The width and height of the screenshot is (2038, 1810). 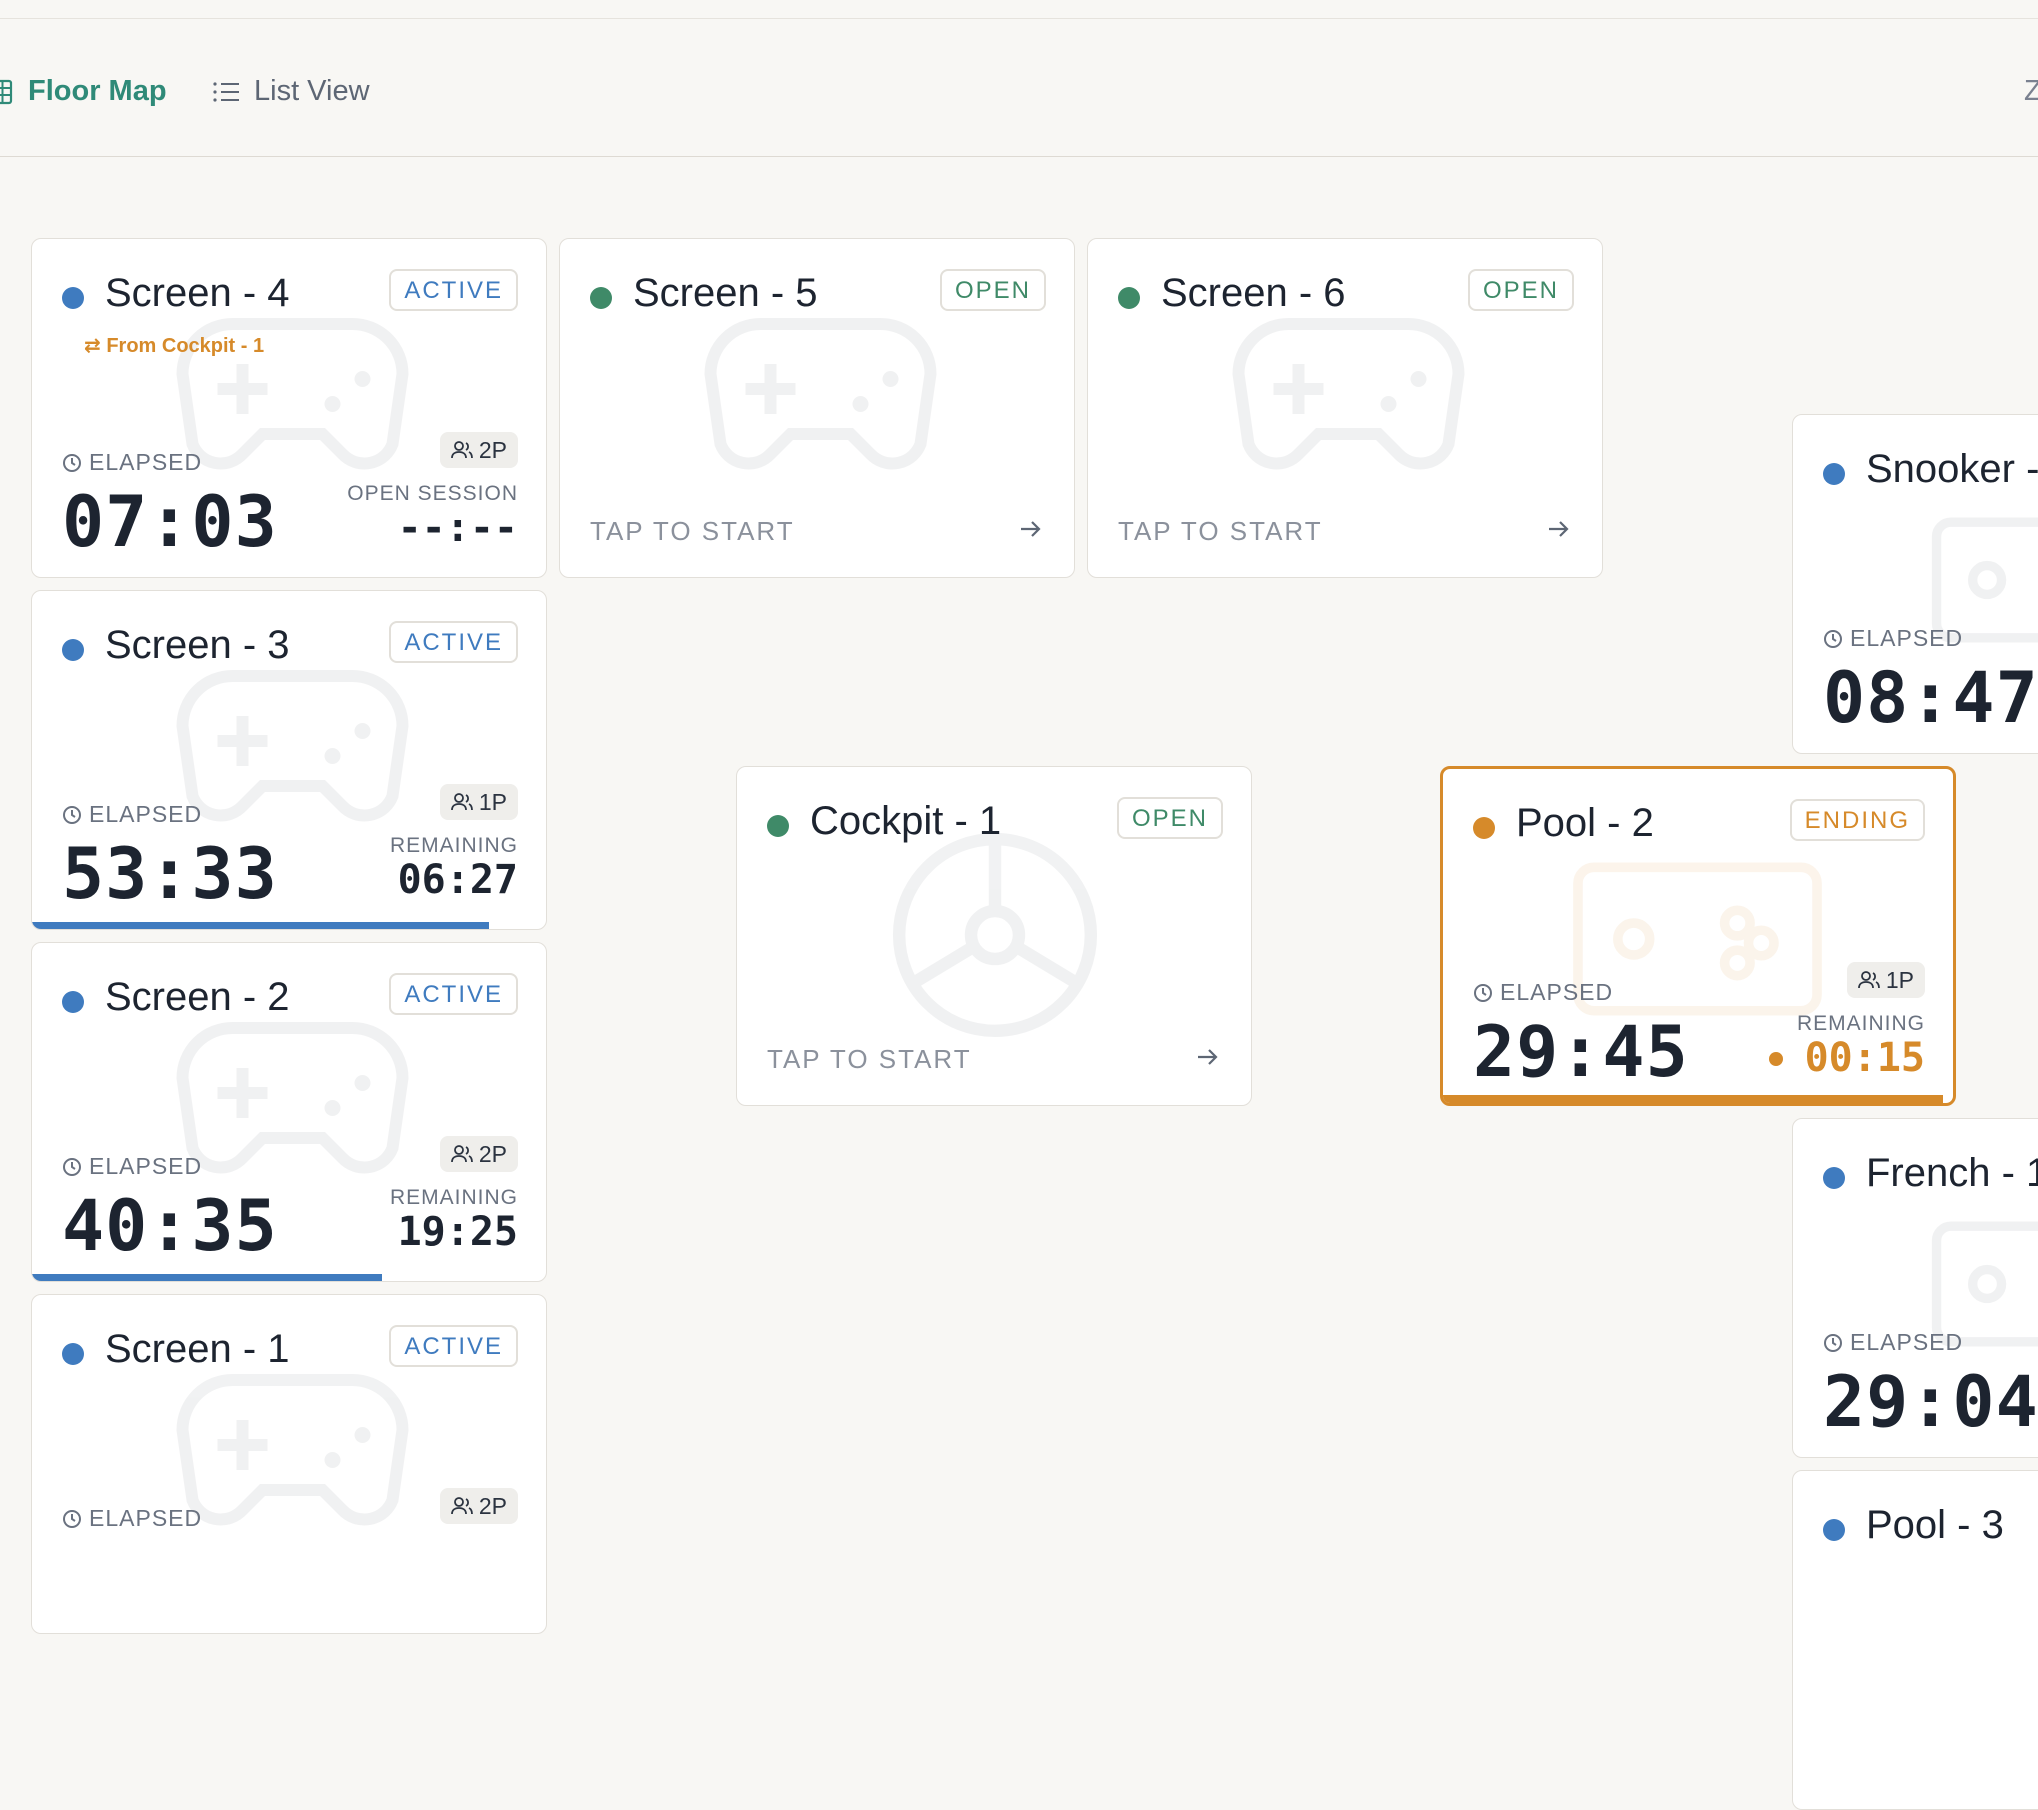 What do you see at coordinates (457, 528) in the screenshot?
I see `remaining-time: --:--` at bounding box center [457, 528].